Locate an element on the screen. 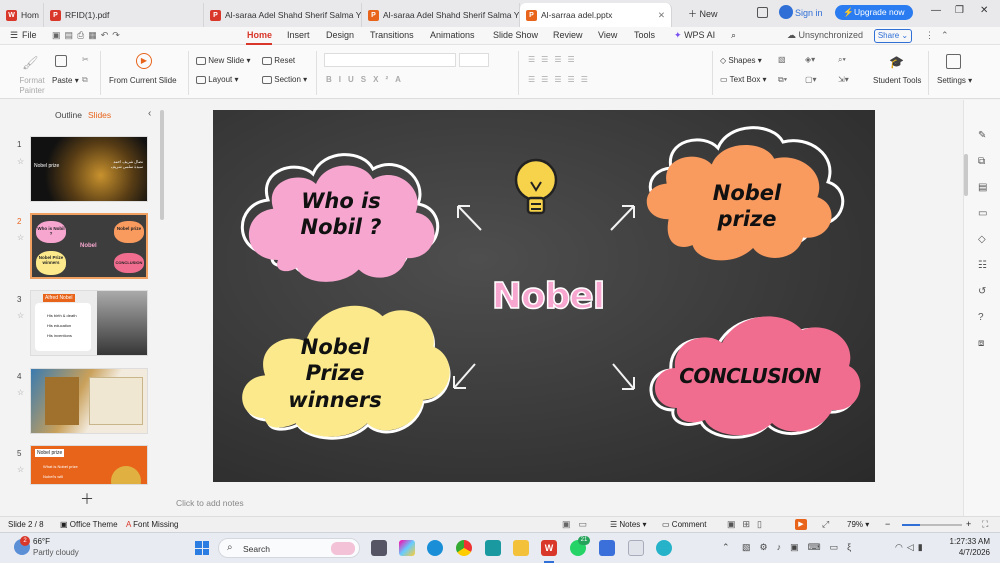 Image resolution: width=1000 pixels, height=563 pixels. settings-button: Settings ▾ is located at coordinates (954, 80).